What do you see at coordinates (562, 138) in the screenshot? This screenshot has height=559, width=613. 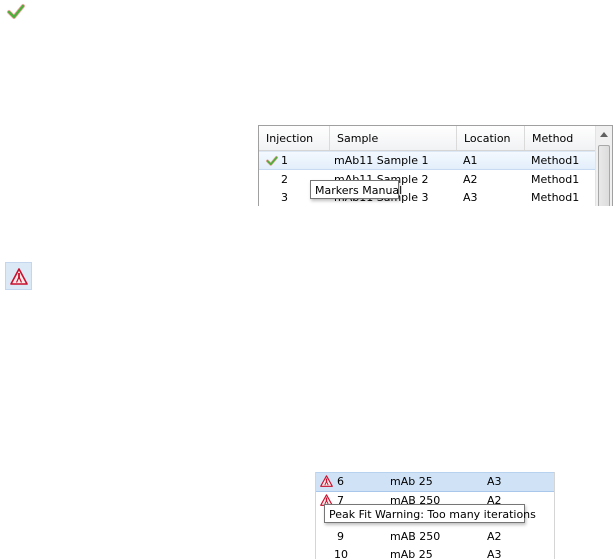 I see `column-header-method: Method` at bounding box center [562, 138].